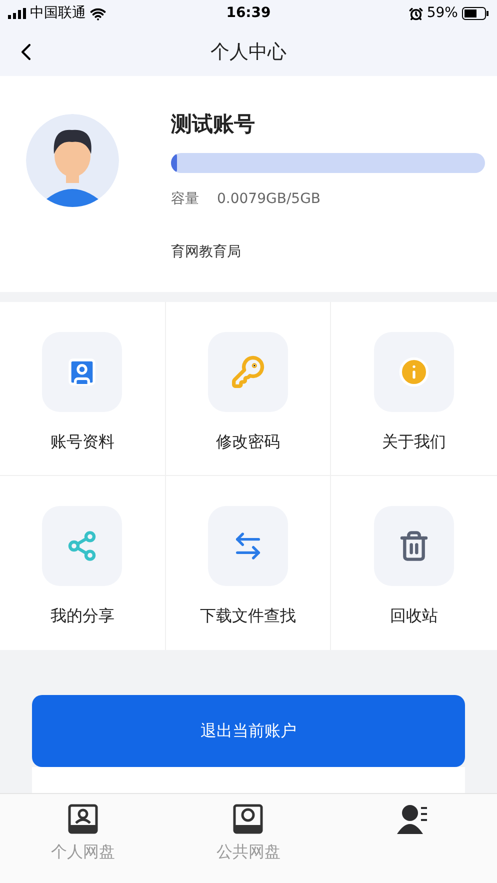  I want to click on menu-item: 关于我们, so click(414, 389).